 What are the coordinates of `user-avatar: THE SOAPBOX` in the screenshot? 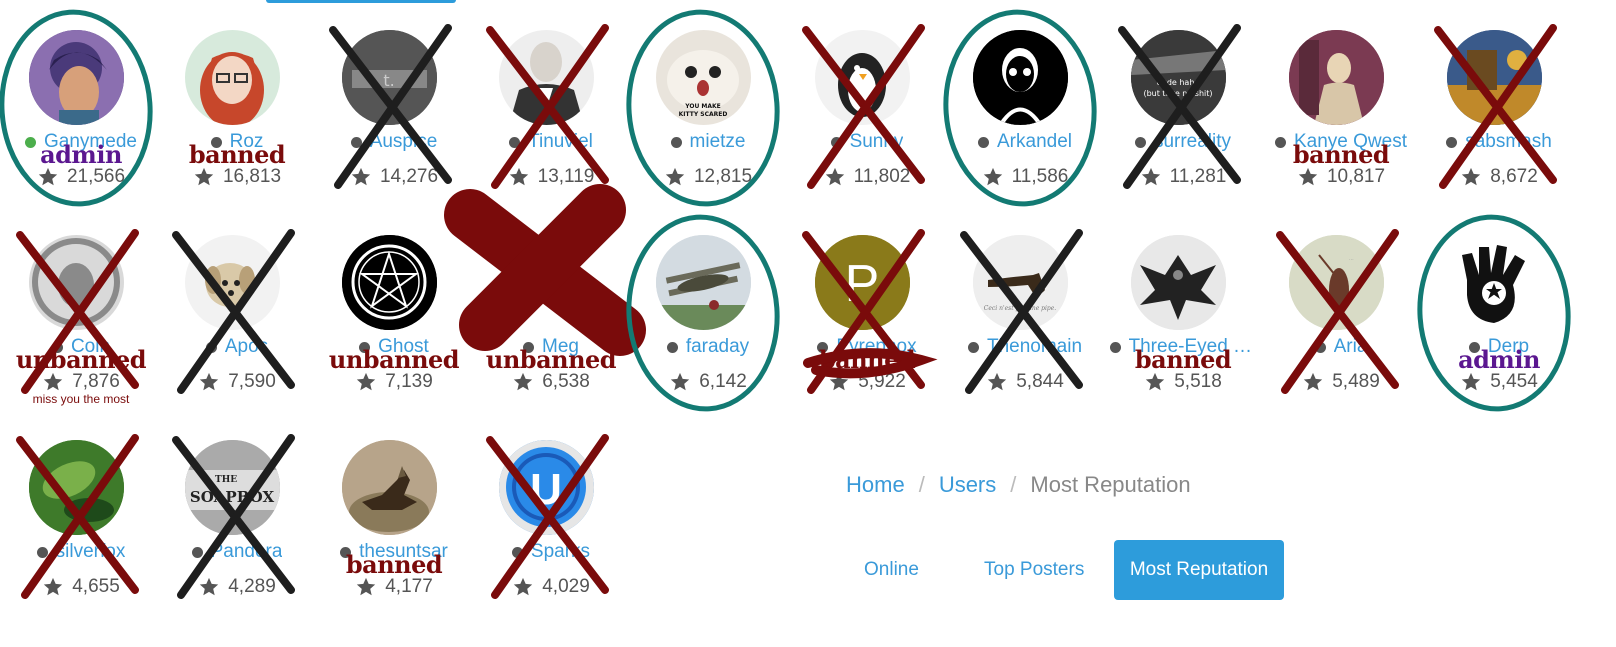 It's located at (232, 487).